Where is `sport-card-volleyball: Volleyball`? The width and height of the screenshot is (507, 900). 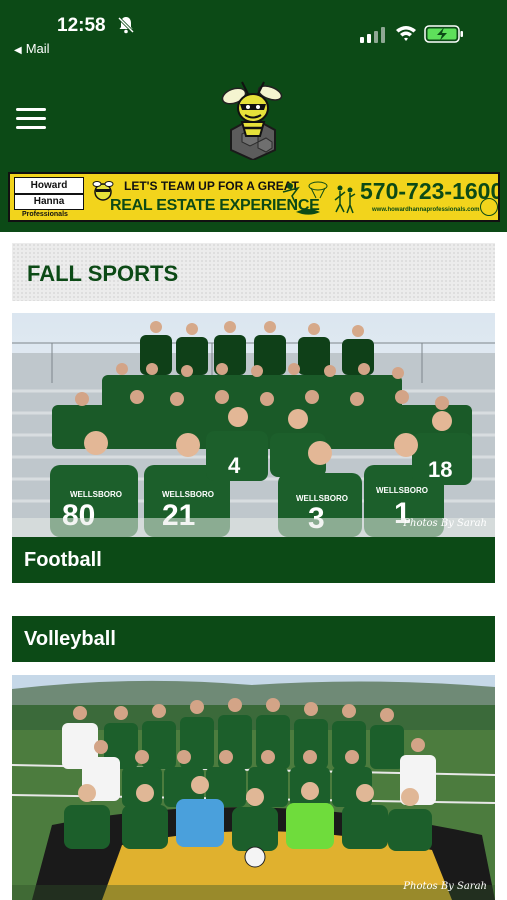 sport-card-volleyball: Volleyball is located at coordinates (253, 639).